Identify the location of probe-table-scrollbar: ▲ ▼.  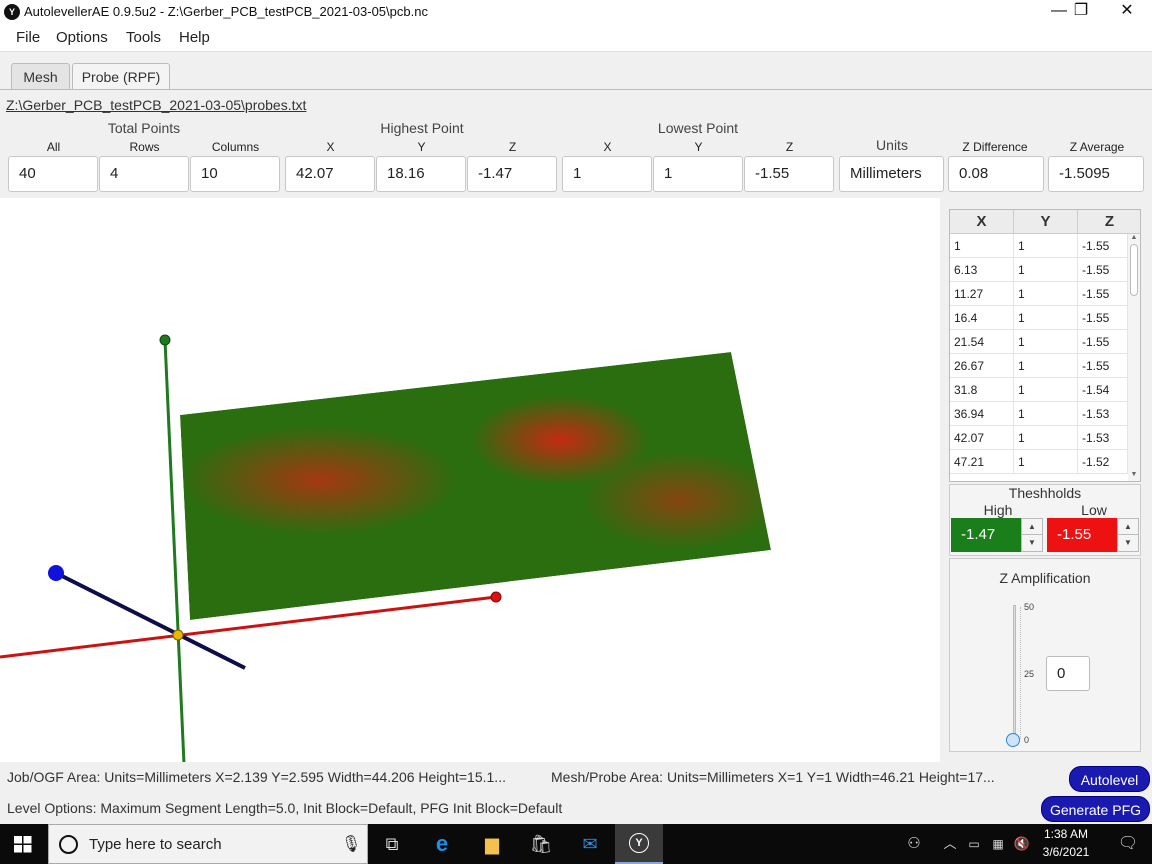
(1134, 357).